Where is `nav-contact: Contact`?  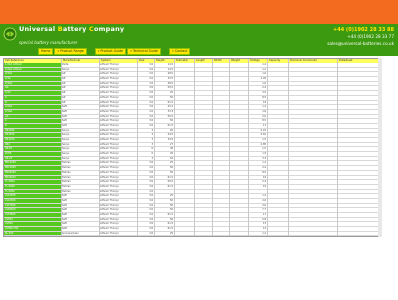
nav-contact: Contact is located at coordinates (180, 51).